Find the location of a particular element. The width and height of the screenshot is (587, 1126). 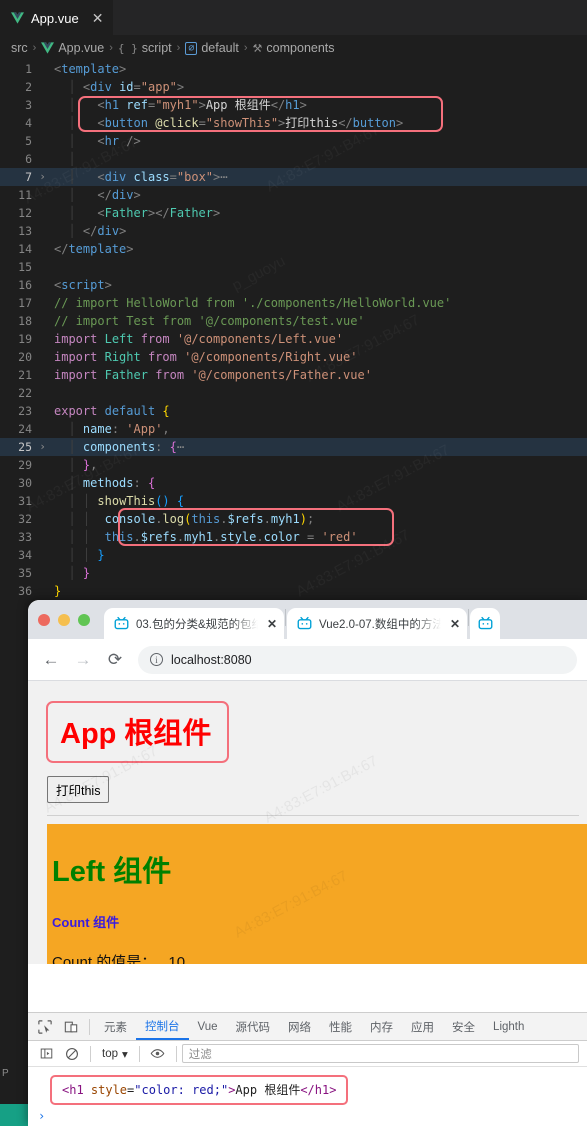

code-line: 15 is located at coordinates (293, 267).